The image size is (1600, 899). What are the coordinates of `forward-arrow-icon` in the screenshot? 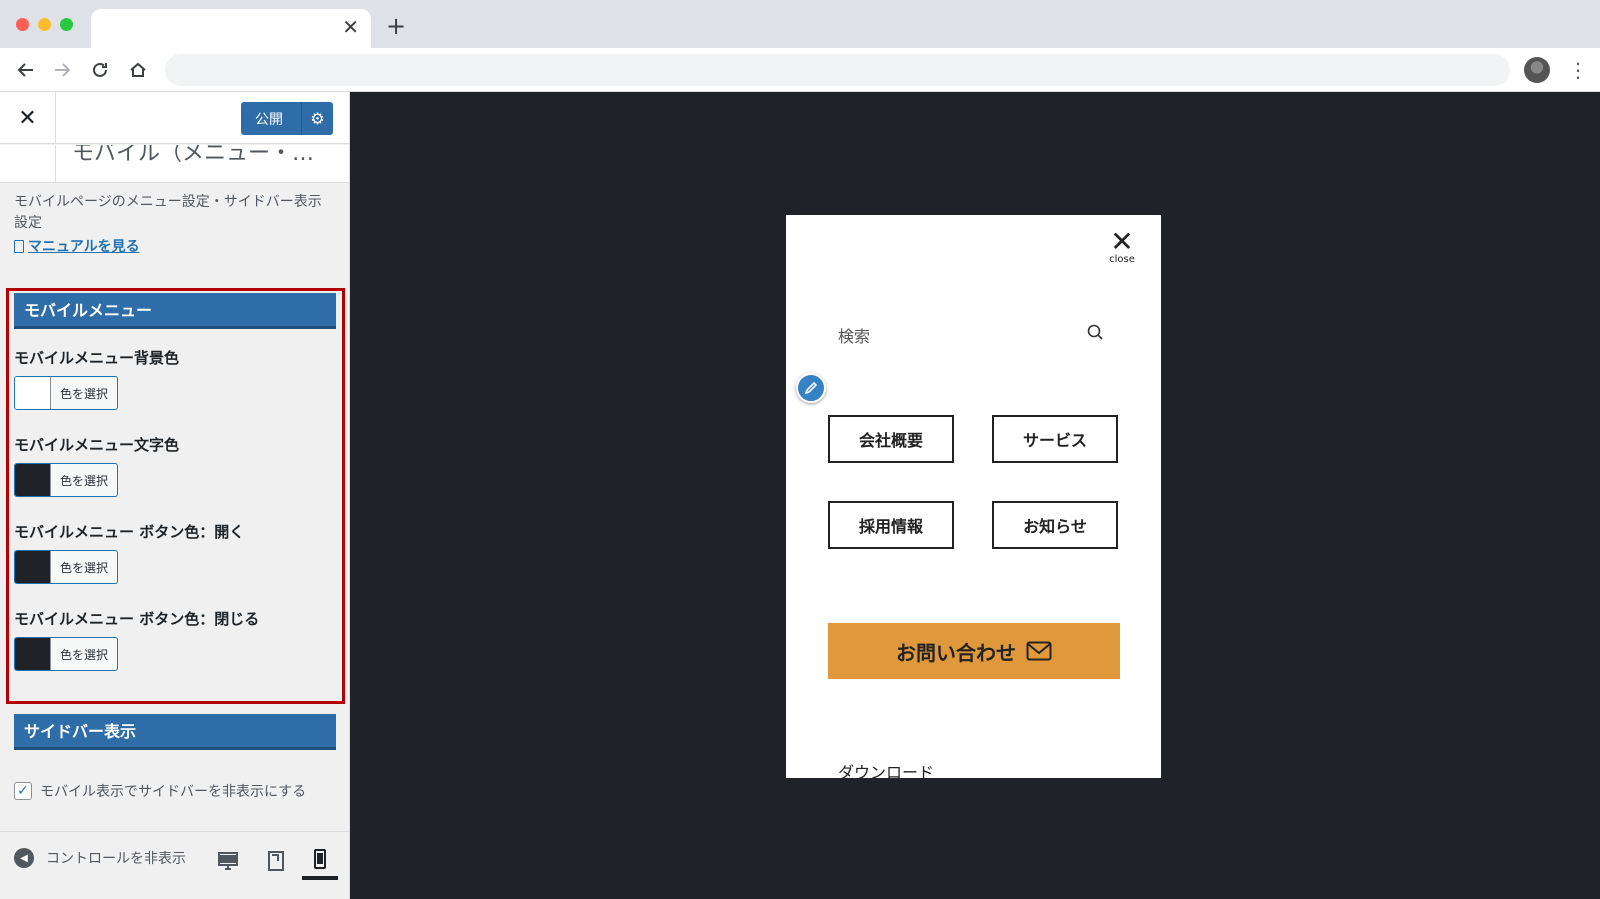 It's located at (62, 70).